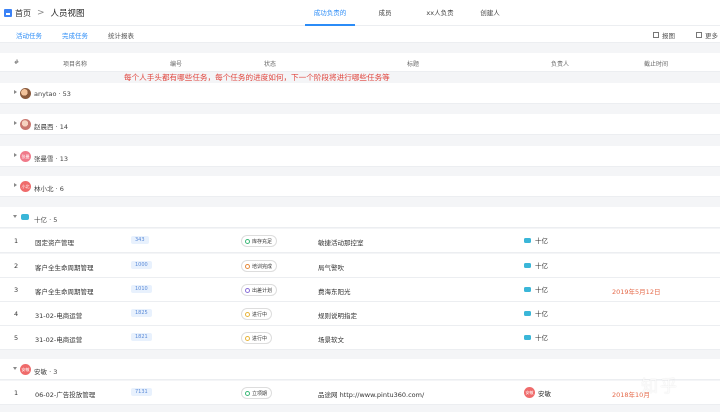  Describe the element at coordinates (360, 369) in the screenshot. I see `group-header: 安敏 安敏 · 3` at that location.